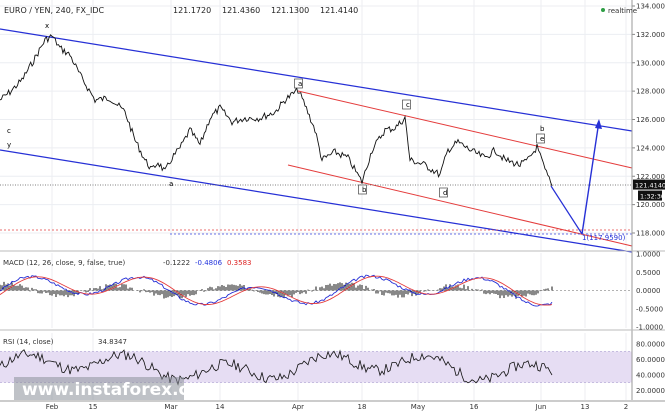 The image size is (665, 412). Describe the element at coordinates (445, 193) in the screenshot. I see `wave-label: d` at that location.